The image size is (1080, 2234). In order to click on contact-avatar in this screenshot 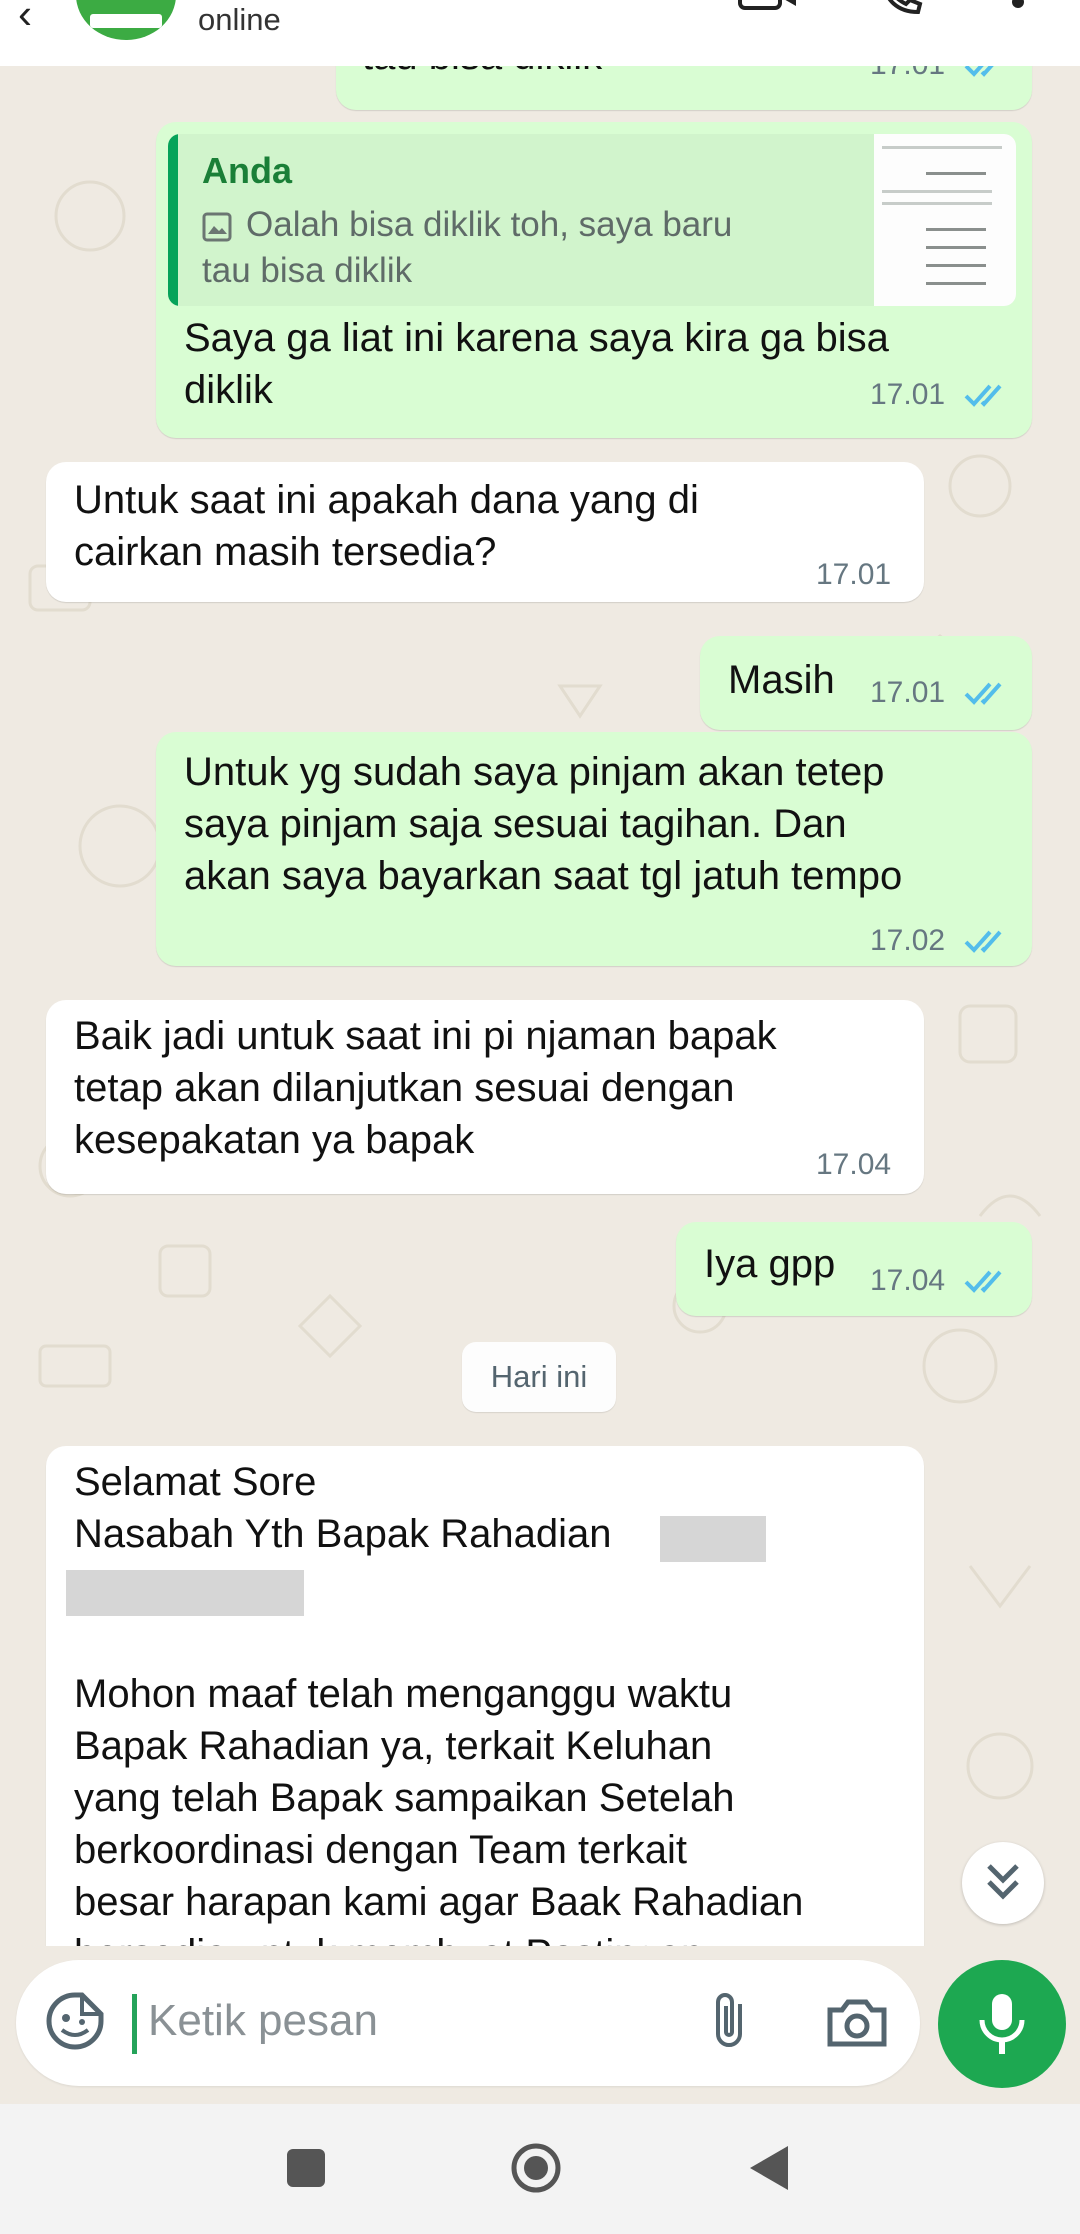, I will do `click(126, 20)`.